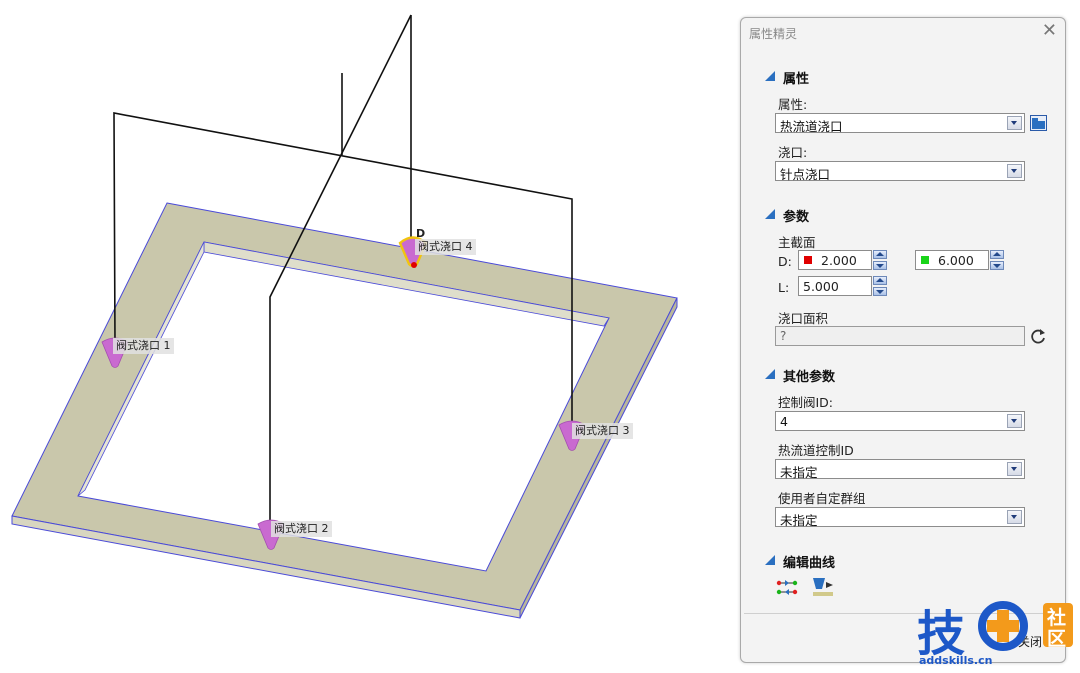 This screenshot has height=673, width=1080. I want to click on red-swatch, so click(808, 260).